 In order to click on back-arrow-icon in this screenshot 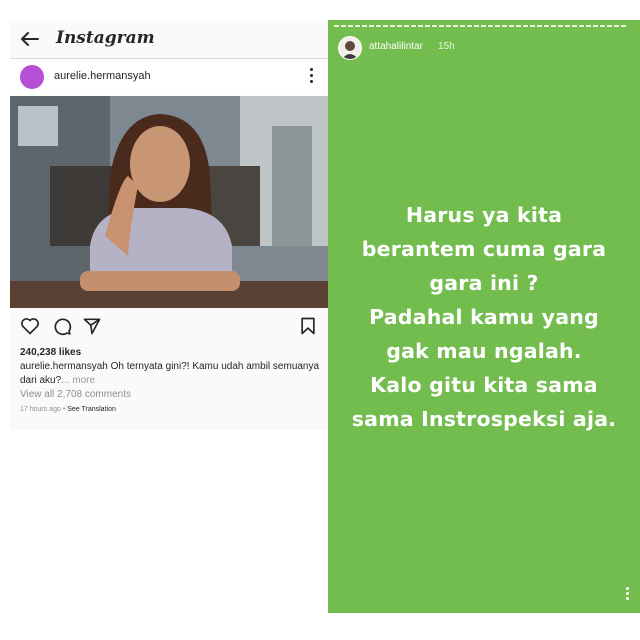, I will do `click(29, 39)`.